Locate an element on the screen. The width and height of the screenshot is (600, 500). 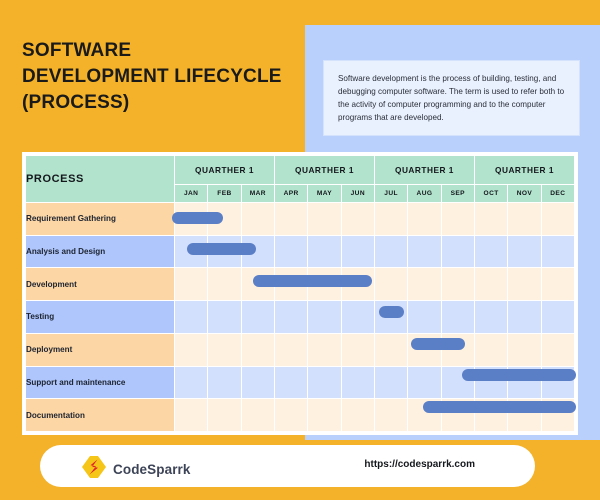
page-title-line-3: (PROCESS) is located at coordinates (76, 103).